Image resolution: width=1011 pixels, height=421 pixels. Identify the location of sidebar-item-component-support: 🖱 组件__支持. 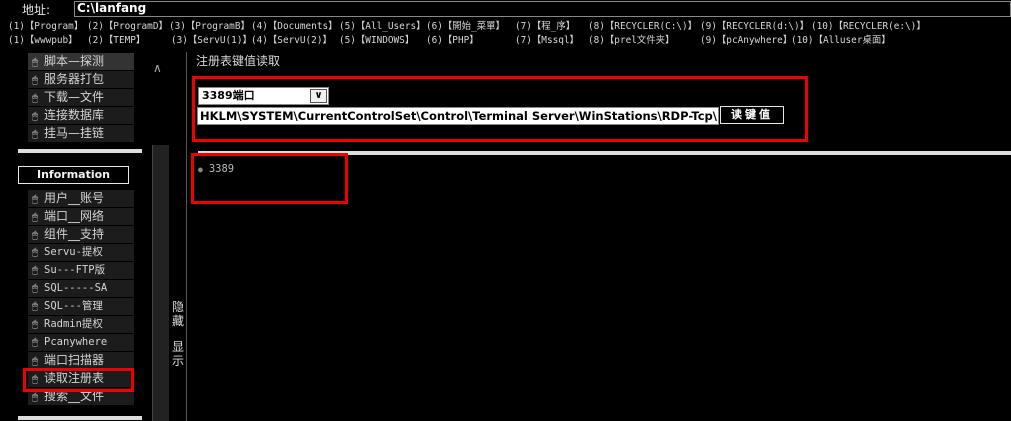
(81, 234).